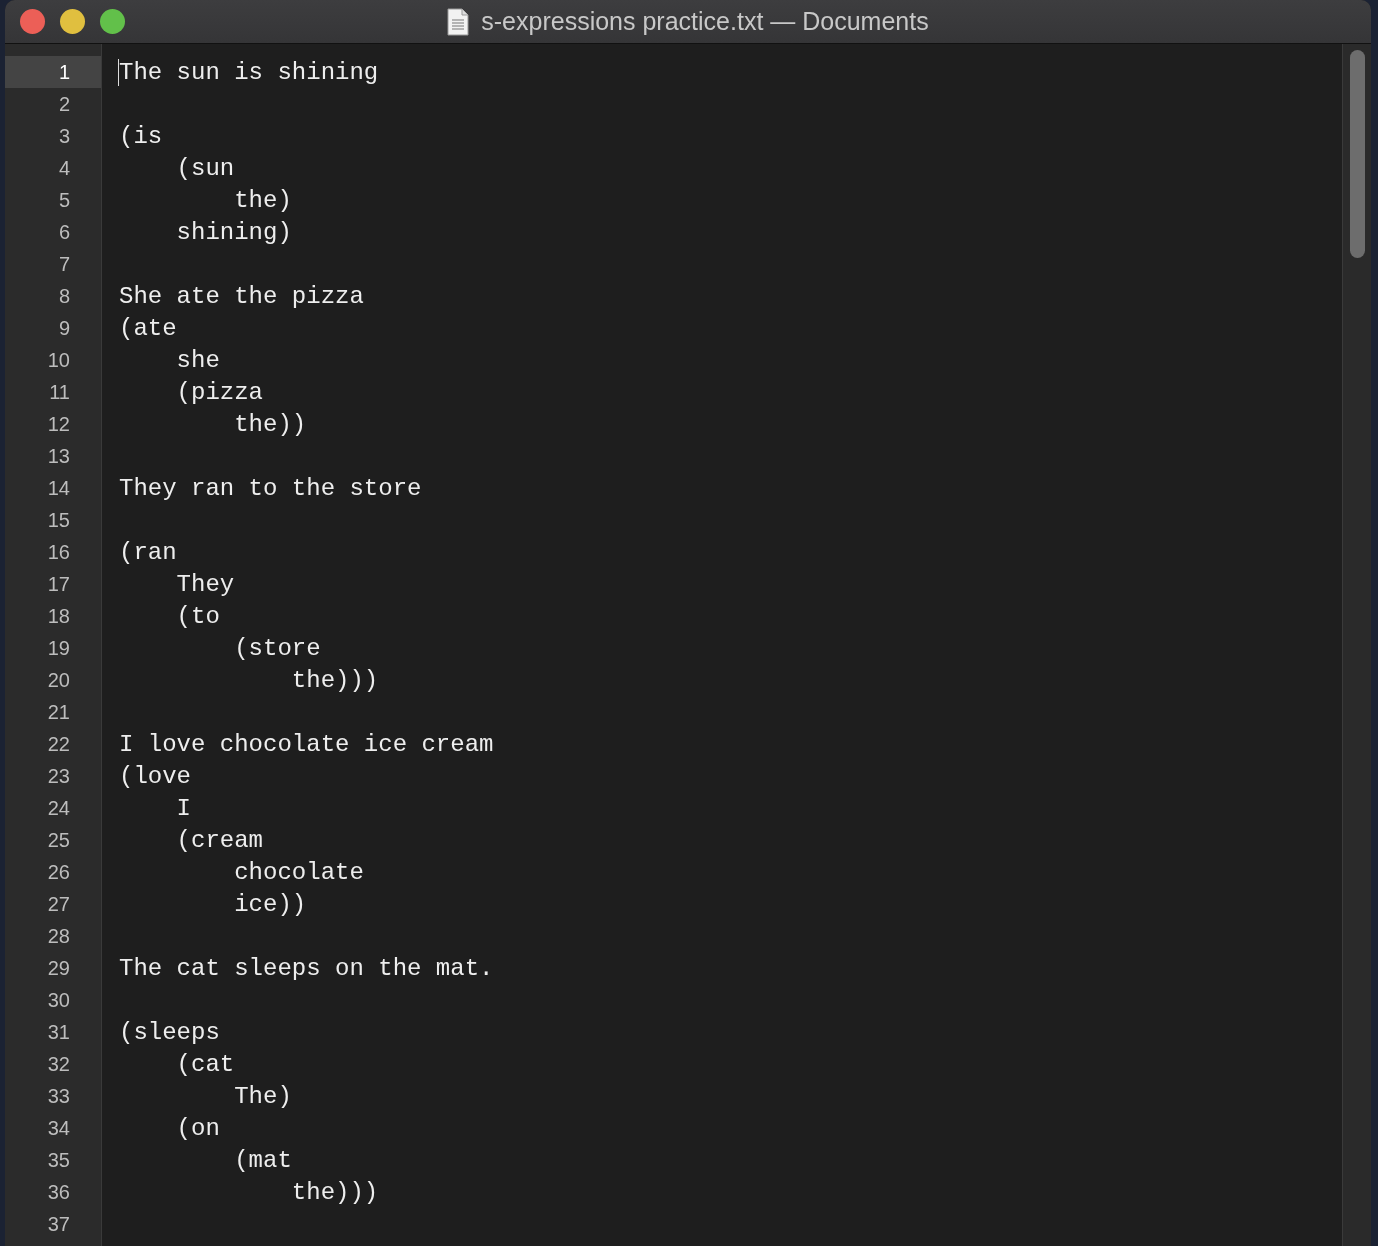 This screenshot has width=1378, height=1246. What do you see at coordinates (262, 1160) in the screenshot?
I see `text-line: (mat` at bounding box center [262, 1160].